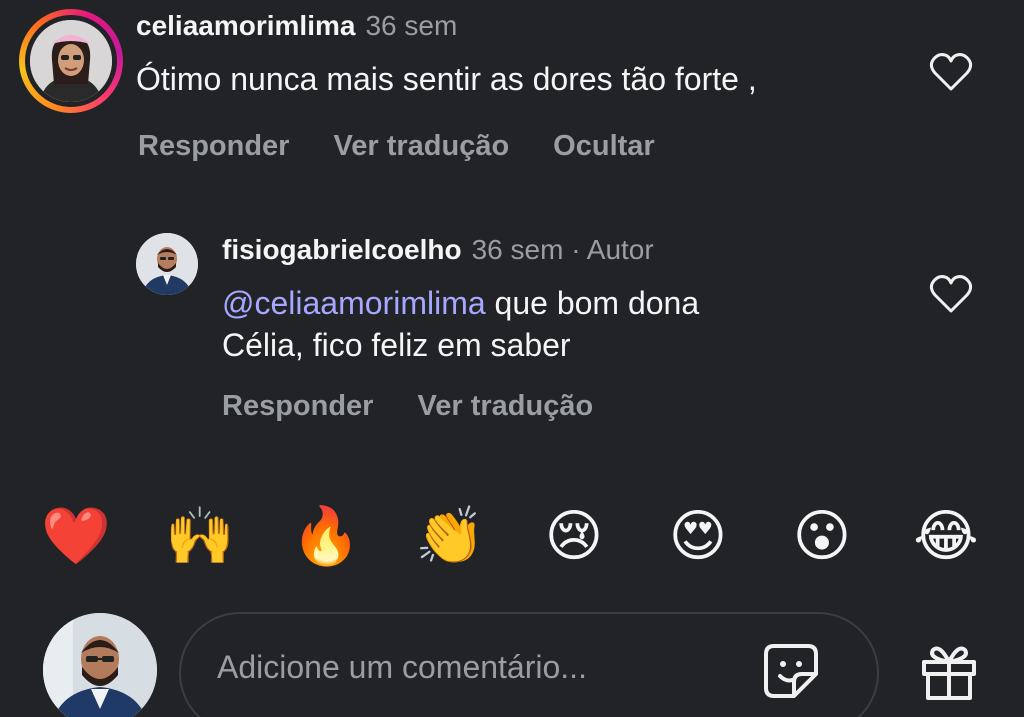 This screenshot has height=717, width=1024. What do you see at coordinates (342, 249) in the screenshot?
I see `username-text: fisiogabrielcoelho` at bounding box center [342, 249].